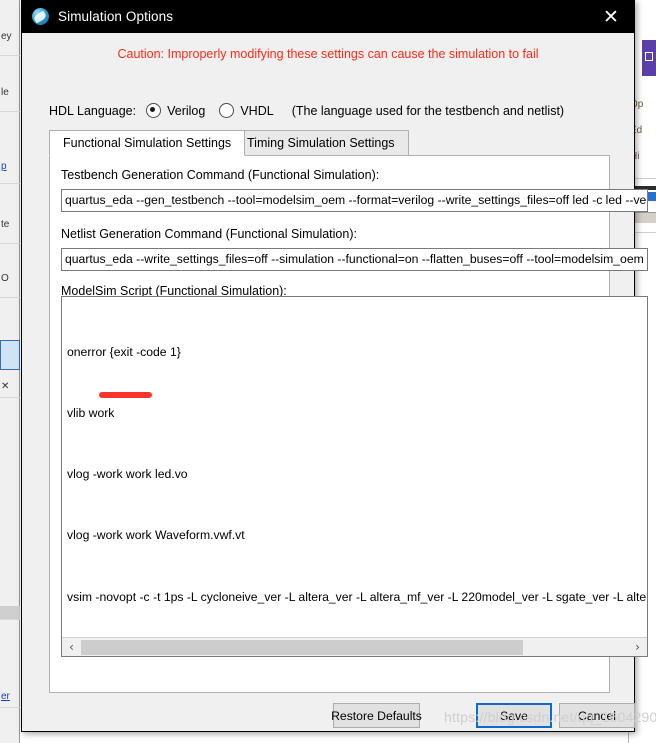  Describe the element at coordinates (514, 715) in the screenshot. I see `save-button: Save` at that location.